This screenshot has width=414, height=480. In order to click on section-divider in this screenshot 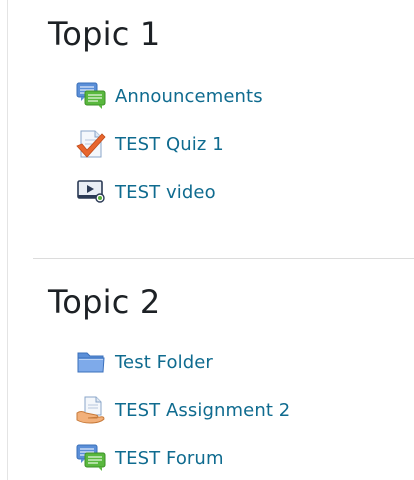, I will do `click(223, 258)`.